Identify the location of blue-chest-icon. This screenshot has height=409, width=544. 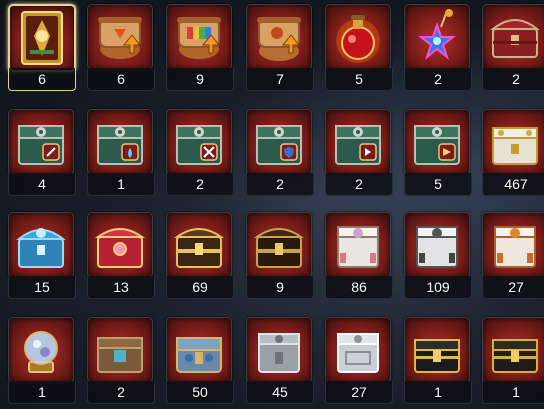
(41, 245).